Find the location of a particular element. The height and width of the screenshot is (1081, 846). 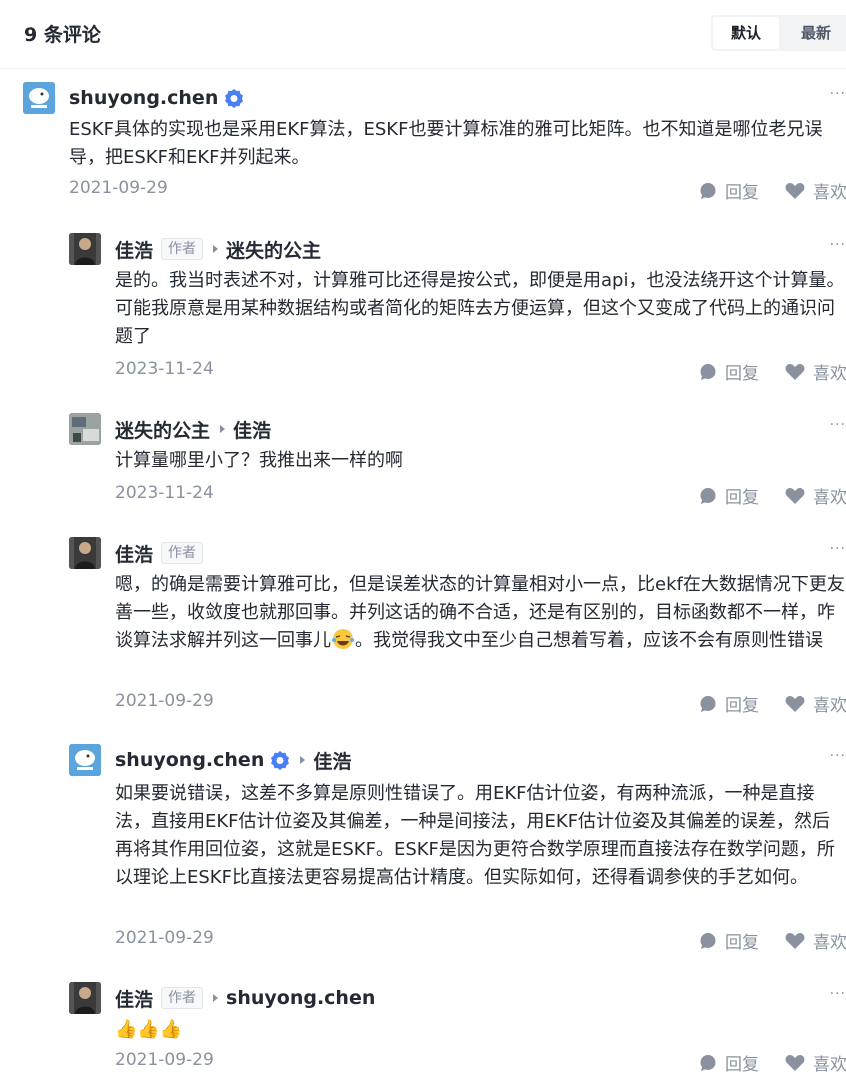

sort-default-button: 默认 is located at coordinates (746, 33).